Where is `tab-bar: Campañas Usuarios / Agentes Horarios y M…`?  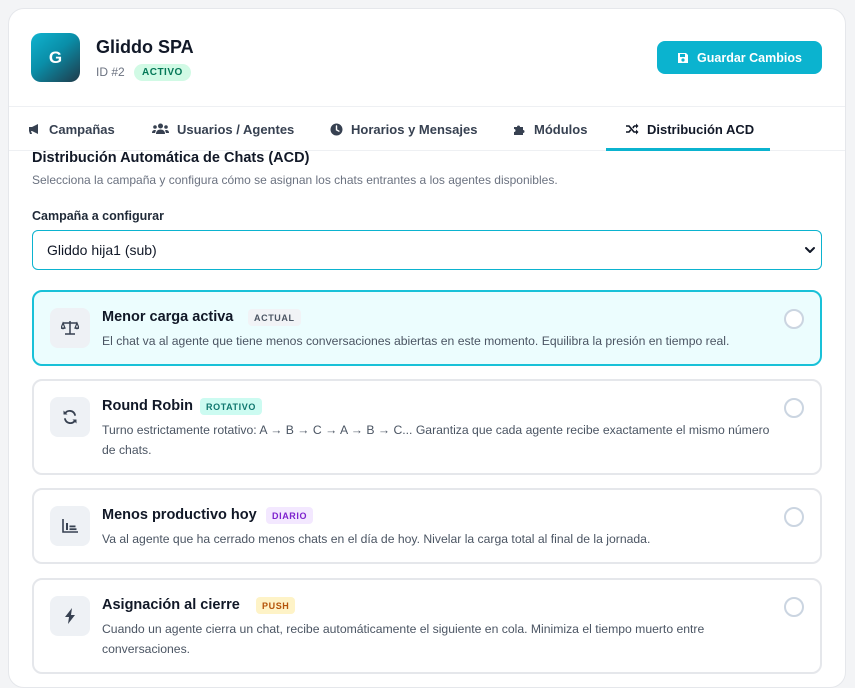
tab-bar: Campañas Usuarios / Agentes Horarios y M… is located at coordinates (427, 129).